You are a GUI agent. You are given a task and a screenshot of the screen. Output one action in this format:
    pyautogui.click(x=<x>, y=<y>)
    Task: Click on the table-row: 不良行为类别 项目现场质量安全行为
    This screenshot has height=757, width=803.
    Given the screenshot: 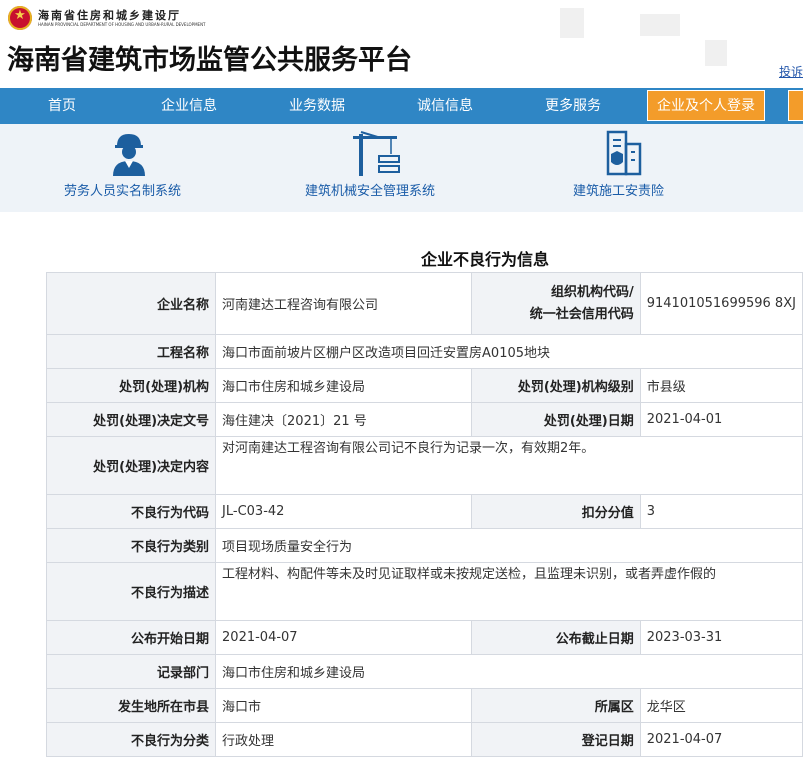 What is the action you would take?
    pyautogui.click(x=424, y=545)
    